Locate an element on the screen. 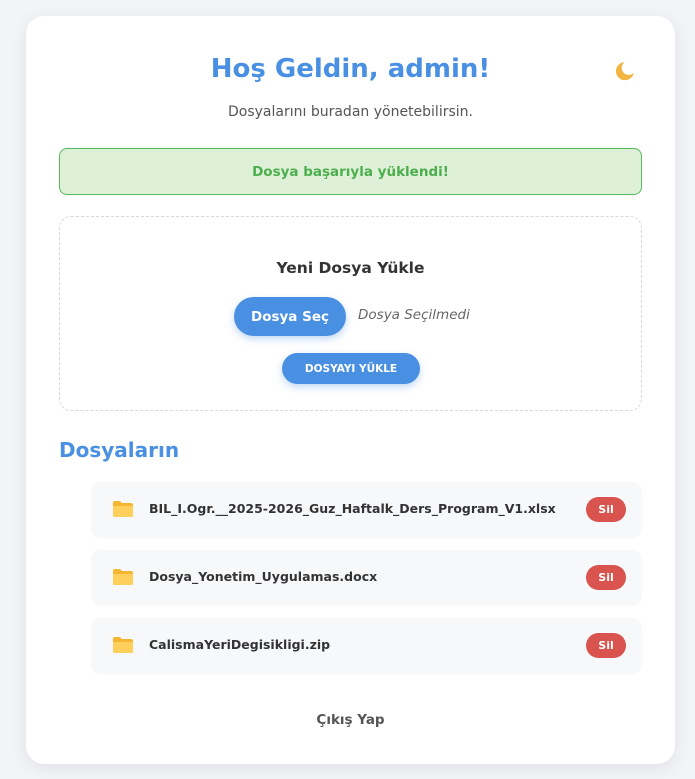  file-name: CalismaYeriDegisikligi.zip is located at coordinates (239, 644).